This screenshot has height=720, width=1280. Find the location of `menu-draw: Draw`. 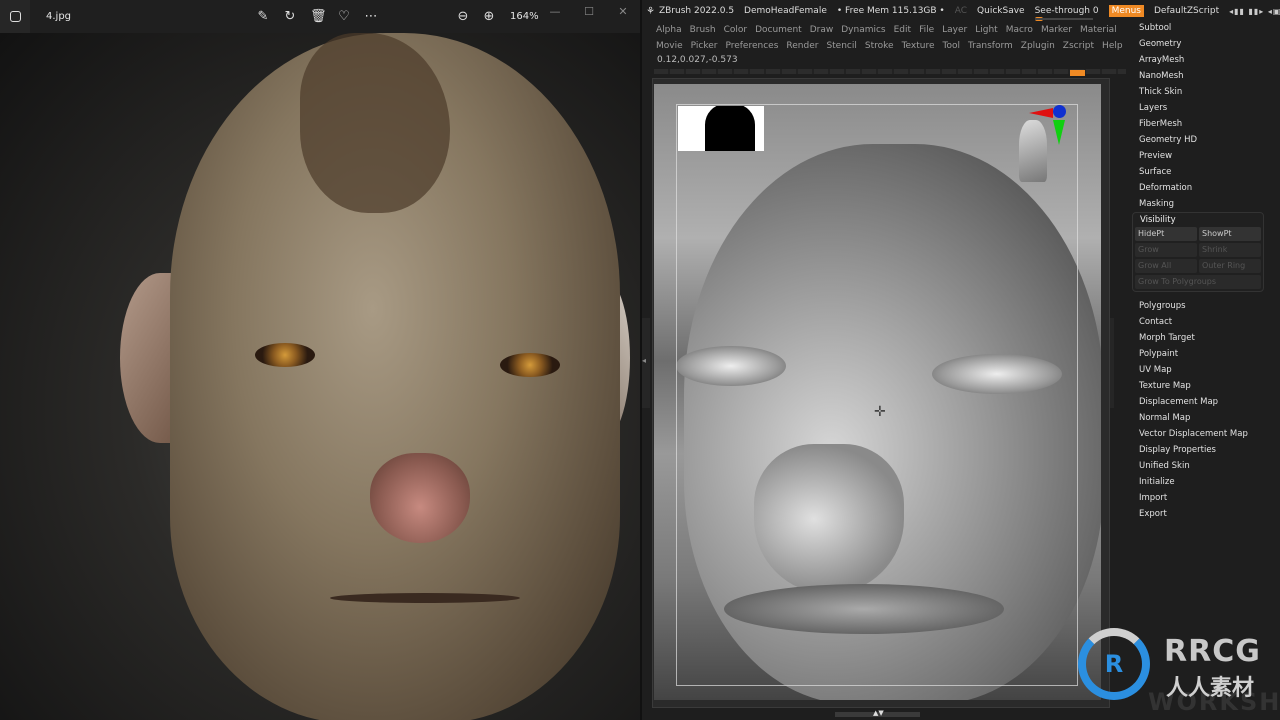

menu-draw: Draw is located at coordinates (822, 30).